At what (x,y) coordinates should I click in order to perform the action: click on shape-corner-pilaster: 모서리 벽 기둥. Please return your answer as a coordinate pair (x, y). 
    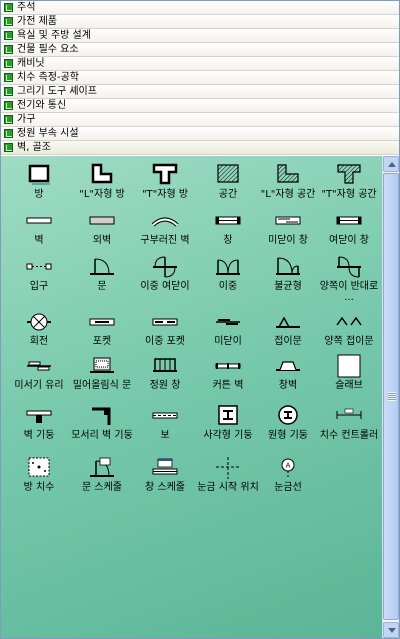
    Looking at the image, I should click on (102, 422).